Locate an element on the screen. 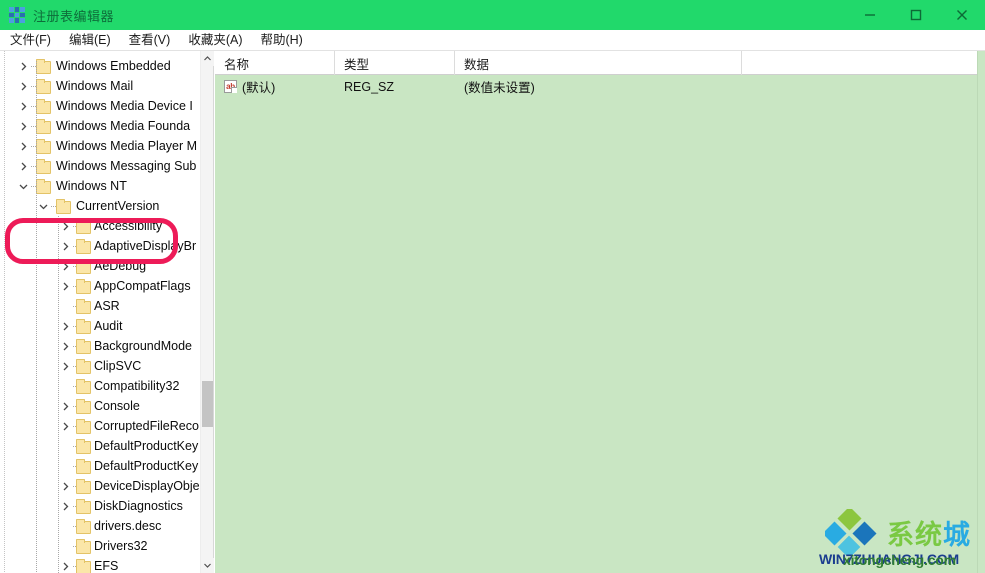 The image size is (985, 573). tree-item: Console is located at coordinates (100, 406).